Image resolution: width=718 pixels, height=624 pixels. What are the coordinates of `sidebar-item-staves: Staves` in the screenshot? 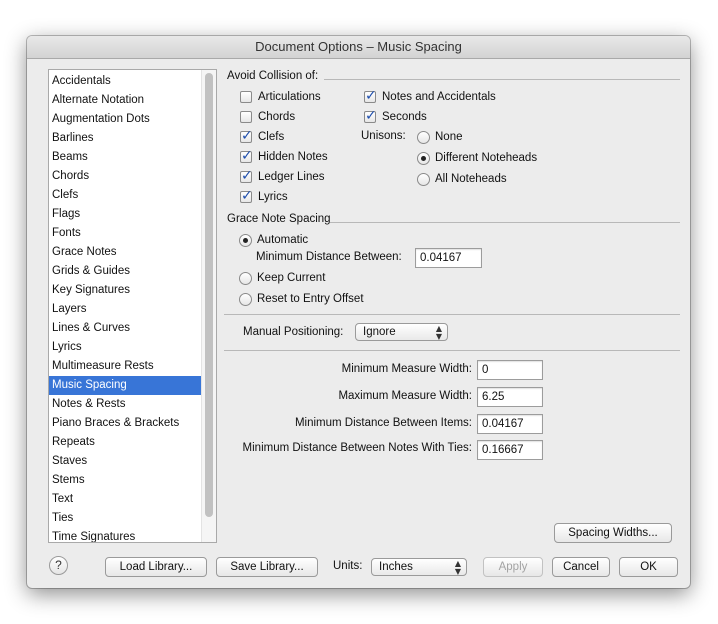 It's located at (125, 461).